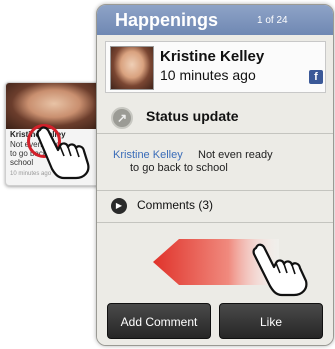 This screenshot has width=335, height=349. What do you see at coordinates (192, 116) in the screenshot?
I see `status-title: Status update` at bounding box center [192, 116].